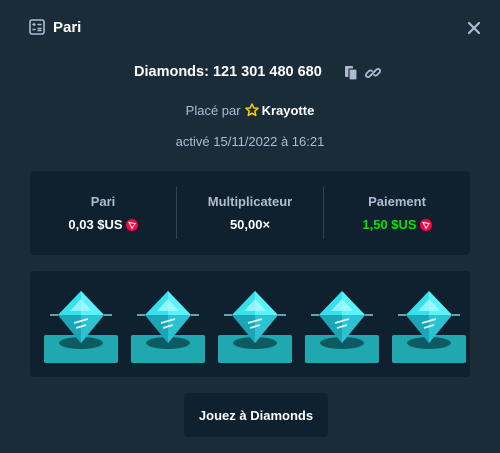 This screenshot has height=453, width=500. I want to click on stat-multiplier-label: Multiplicateur, so click(250, 201).